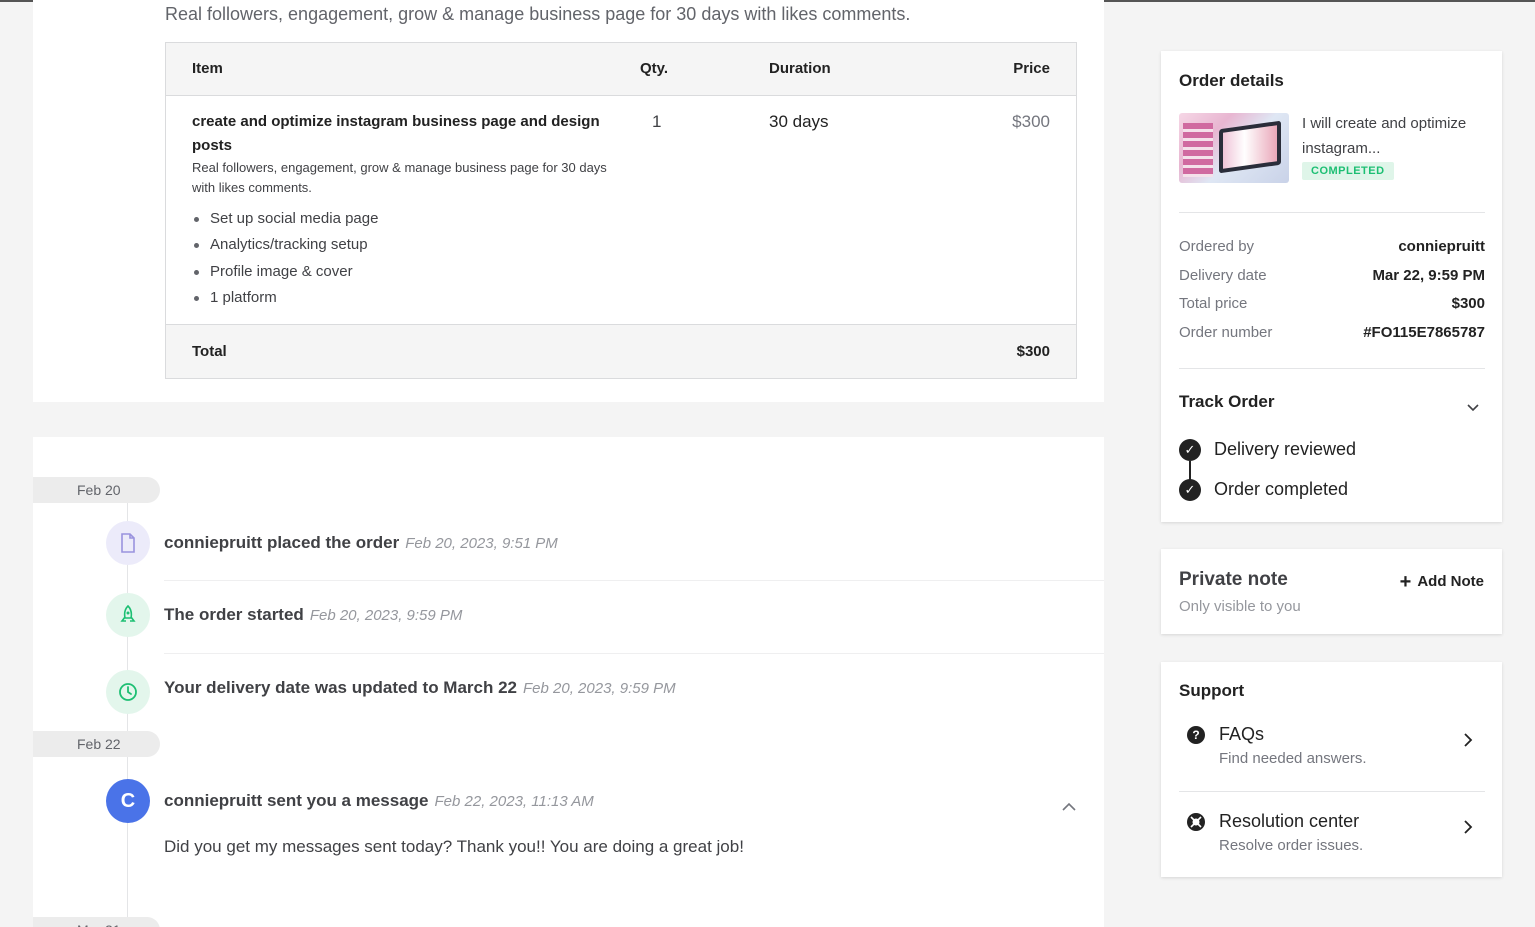 Image resolution: width=1535 pixels, height=927 pixels. What do you see at coordinates (209, 351) in the screenshot?
I see `total-label: Total` at bounding box center [209, 351].